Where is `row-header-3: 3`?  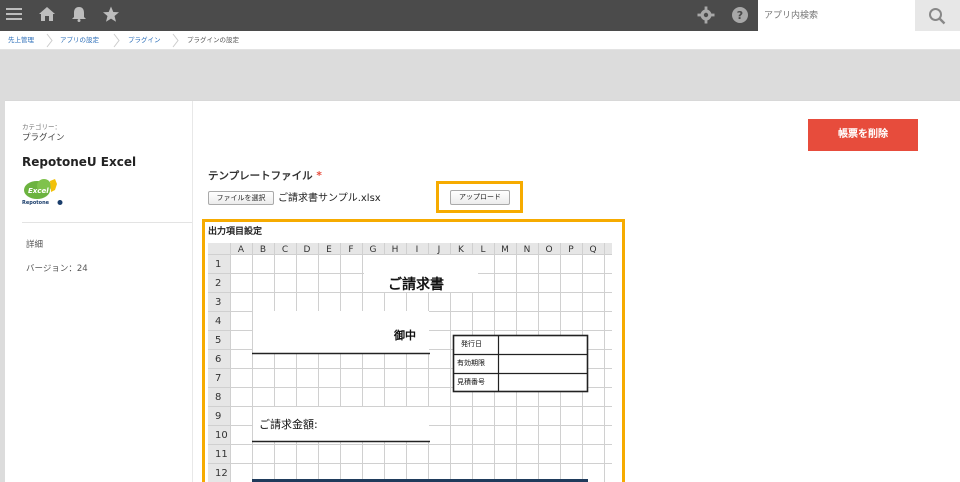
row-header-3: 3 is located at coordinates (218, 302).